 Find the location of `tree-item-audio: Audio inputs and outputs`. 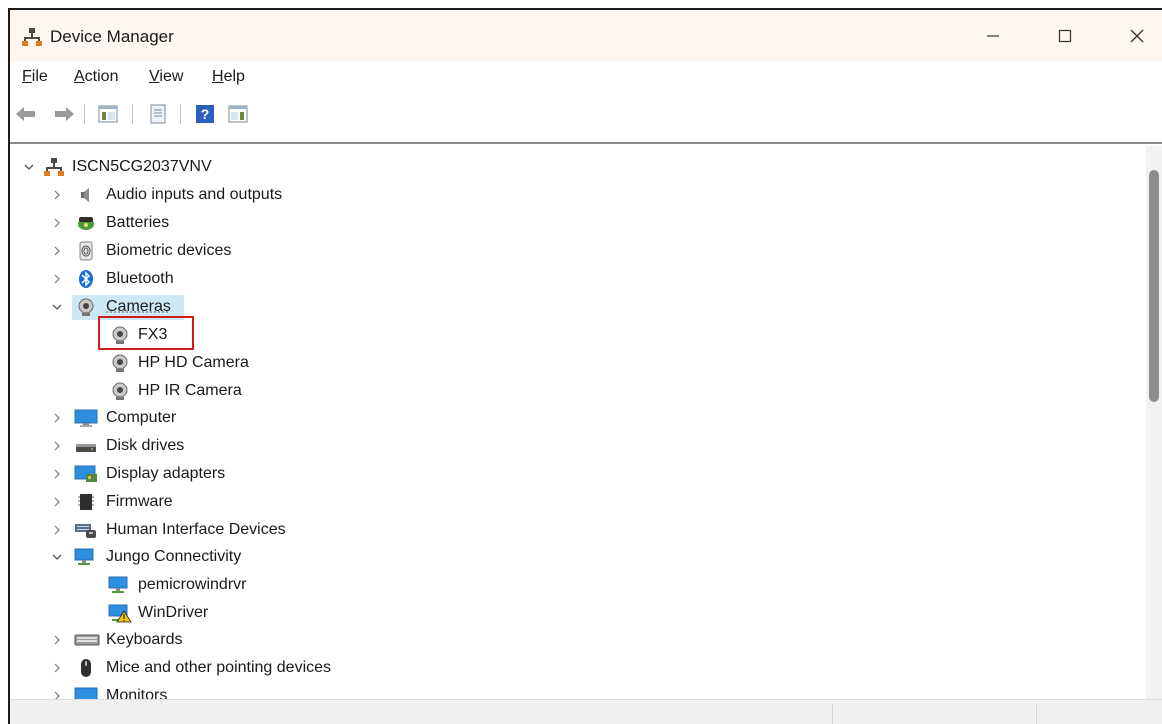

tree-item-audio: Audio inputs and outputs is located at coordinates (578, 195).